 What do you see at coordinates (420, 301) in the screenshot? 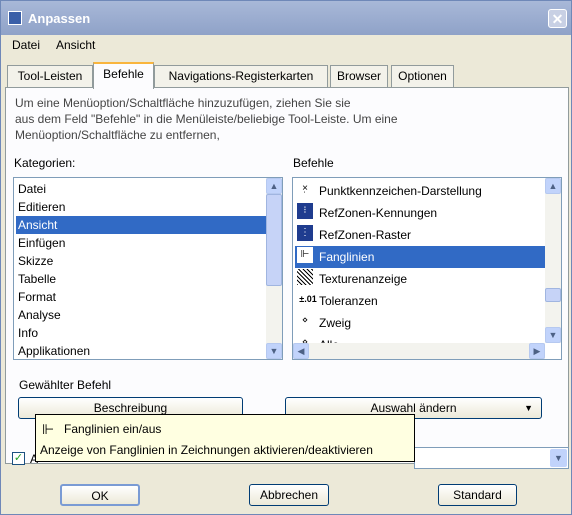
I see `command-item: ±.01 Toleranzen` at bounding box center [420, 301].